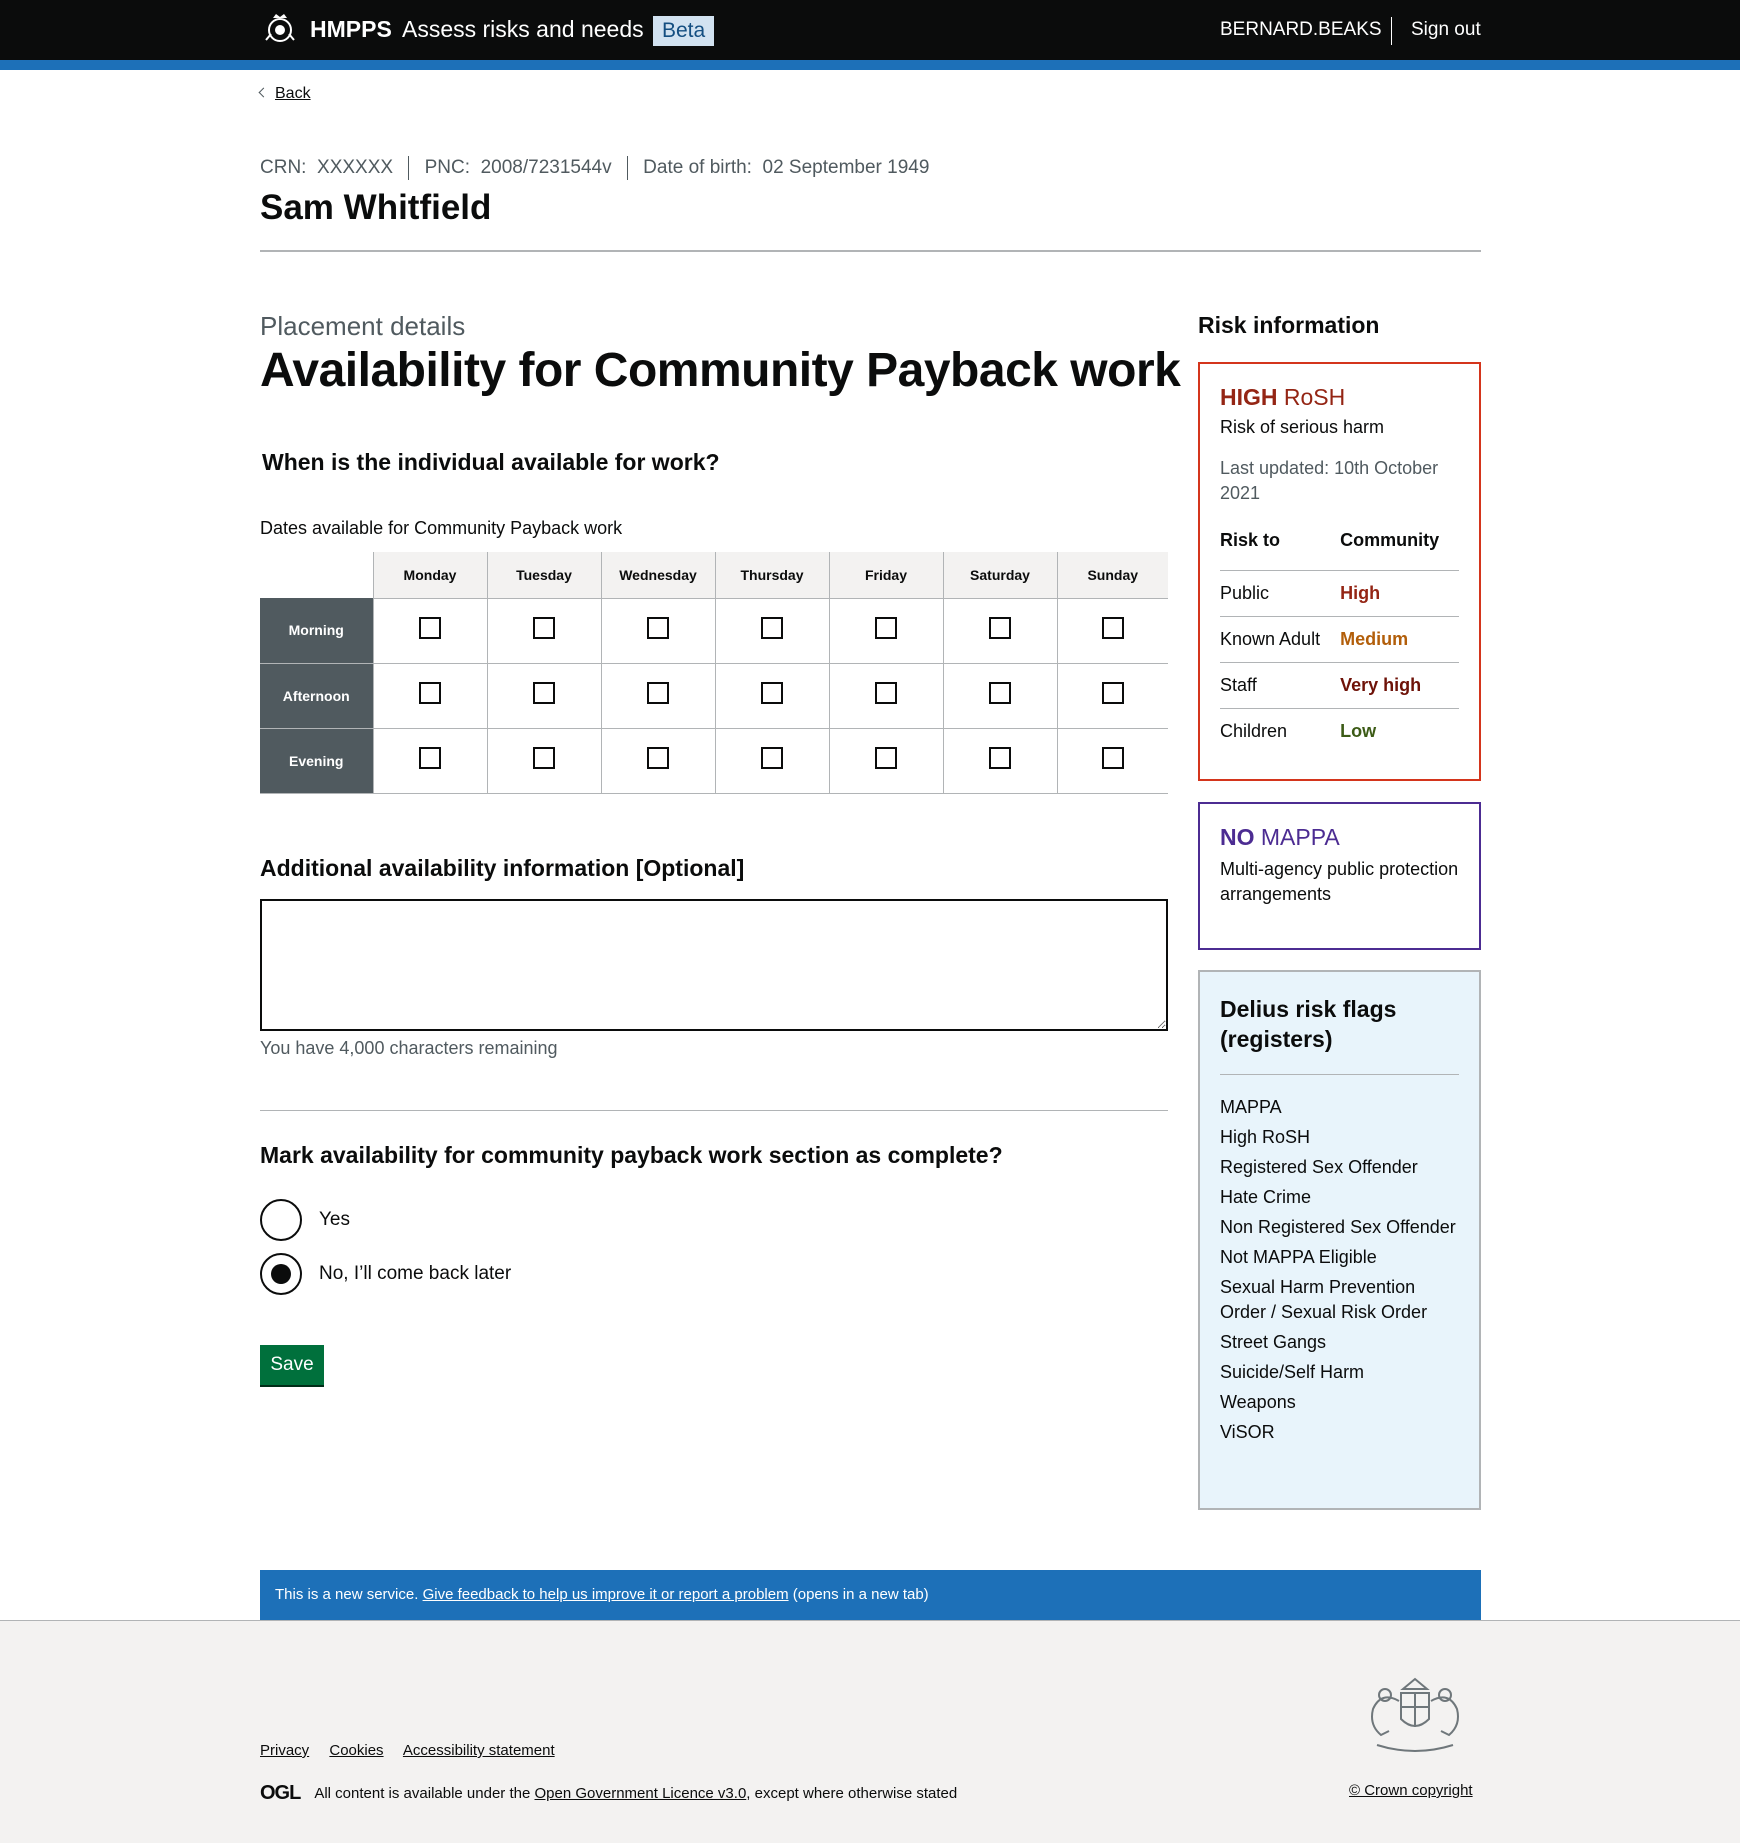 The image size is (1740, 1843). What do you see at coordinates (1254, 730) in the screenshot?
I see `risk-row-label: Children` at bounding box center [1254, 730].